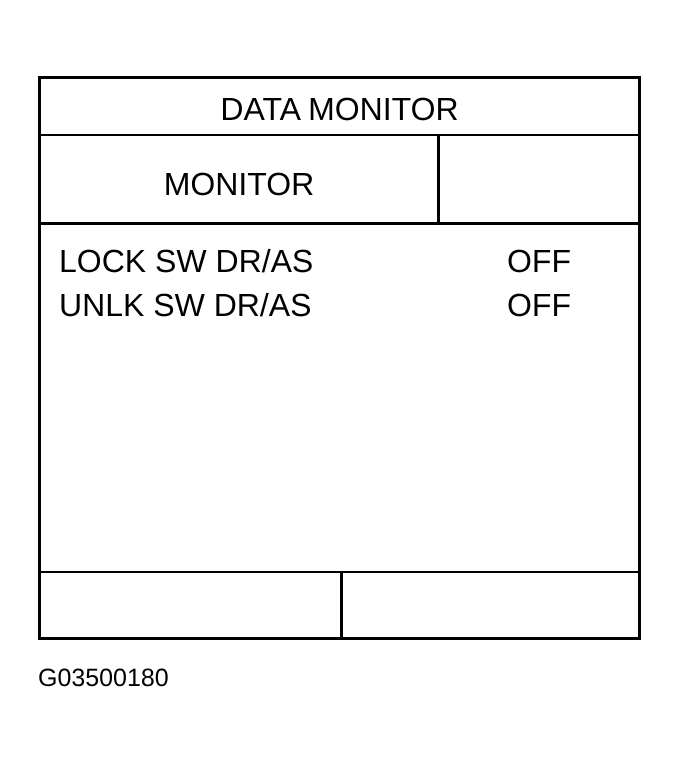 The height and width of the screenshot is (761, 679). What do you see at coordinates (185, 305) in the screenshot?
I see `item-label: UNLK SW DR/AS` at bounding box center [185, 305].